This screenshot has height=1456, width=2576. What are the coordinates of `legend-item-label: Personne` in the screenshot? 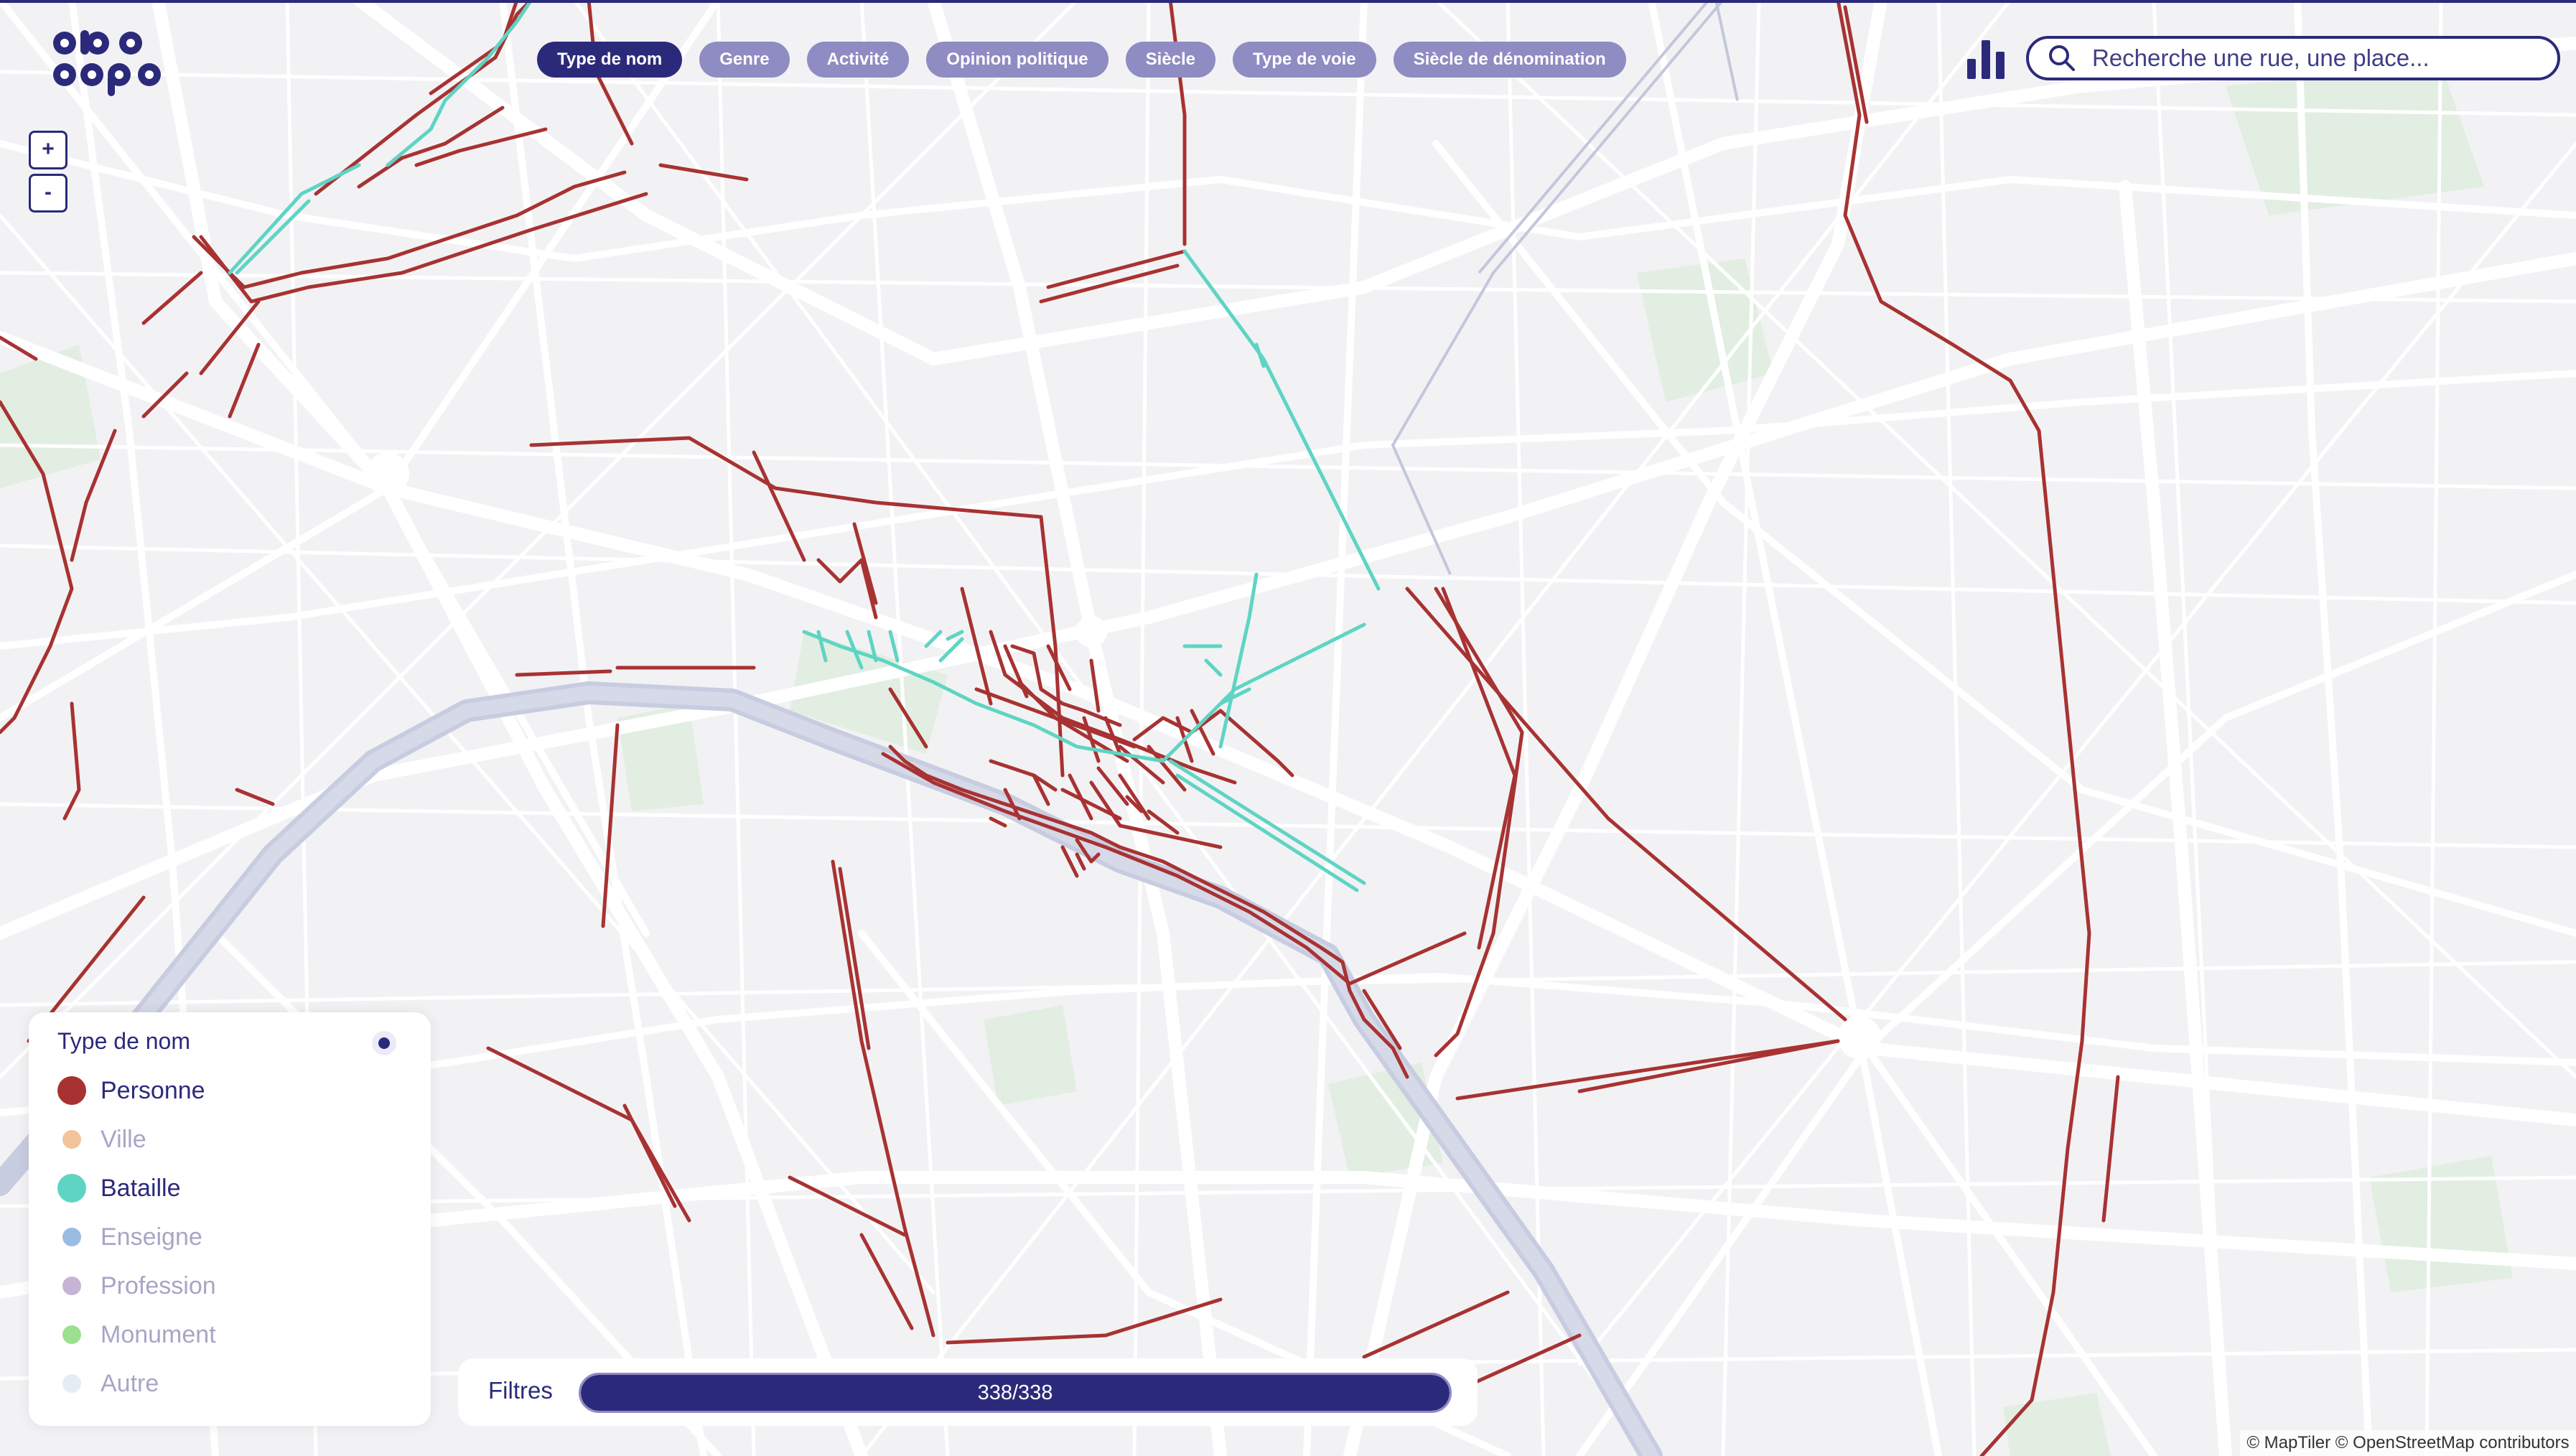 It's located at (153, 1090).